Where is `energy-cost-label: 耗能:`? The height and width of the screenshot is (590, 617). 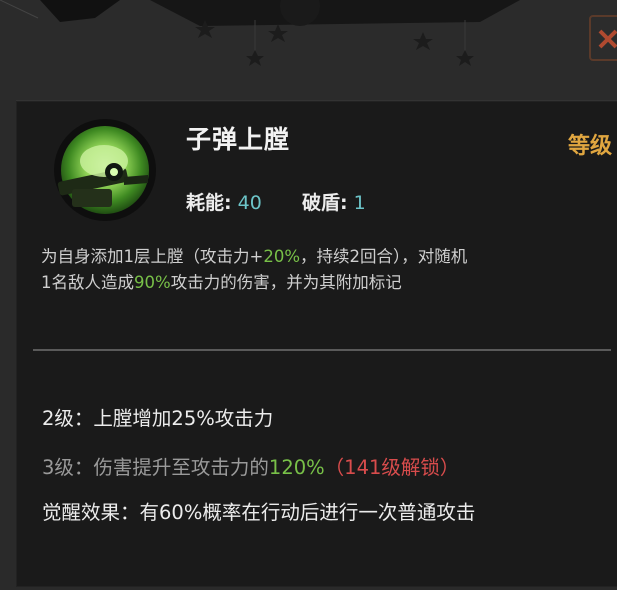
energy-cost-label: 耗能: is located at coordinates (209, 203).